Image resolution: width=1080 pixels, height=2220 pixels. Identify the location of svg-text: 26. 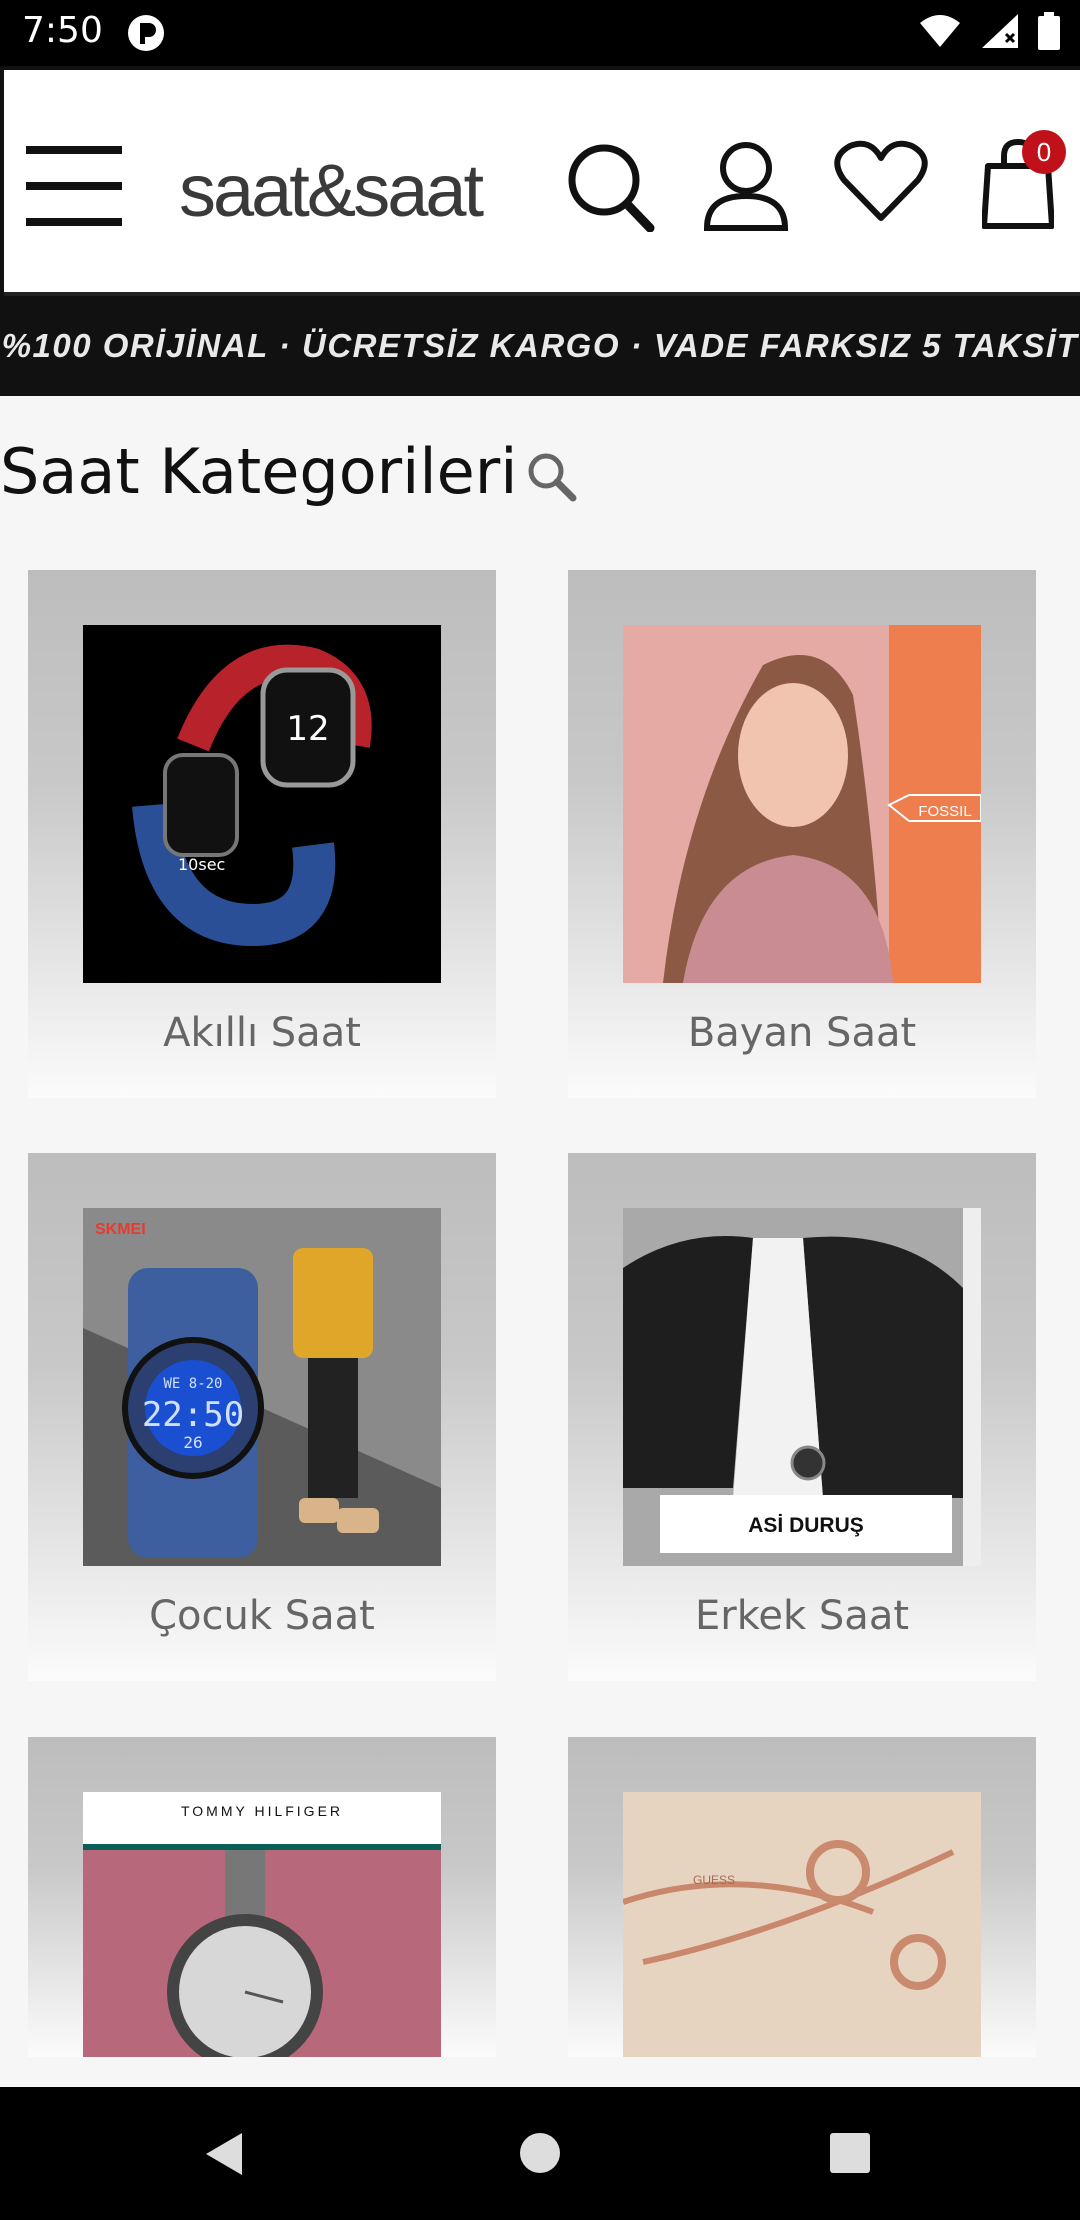
(192, 1442).